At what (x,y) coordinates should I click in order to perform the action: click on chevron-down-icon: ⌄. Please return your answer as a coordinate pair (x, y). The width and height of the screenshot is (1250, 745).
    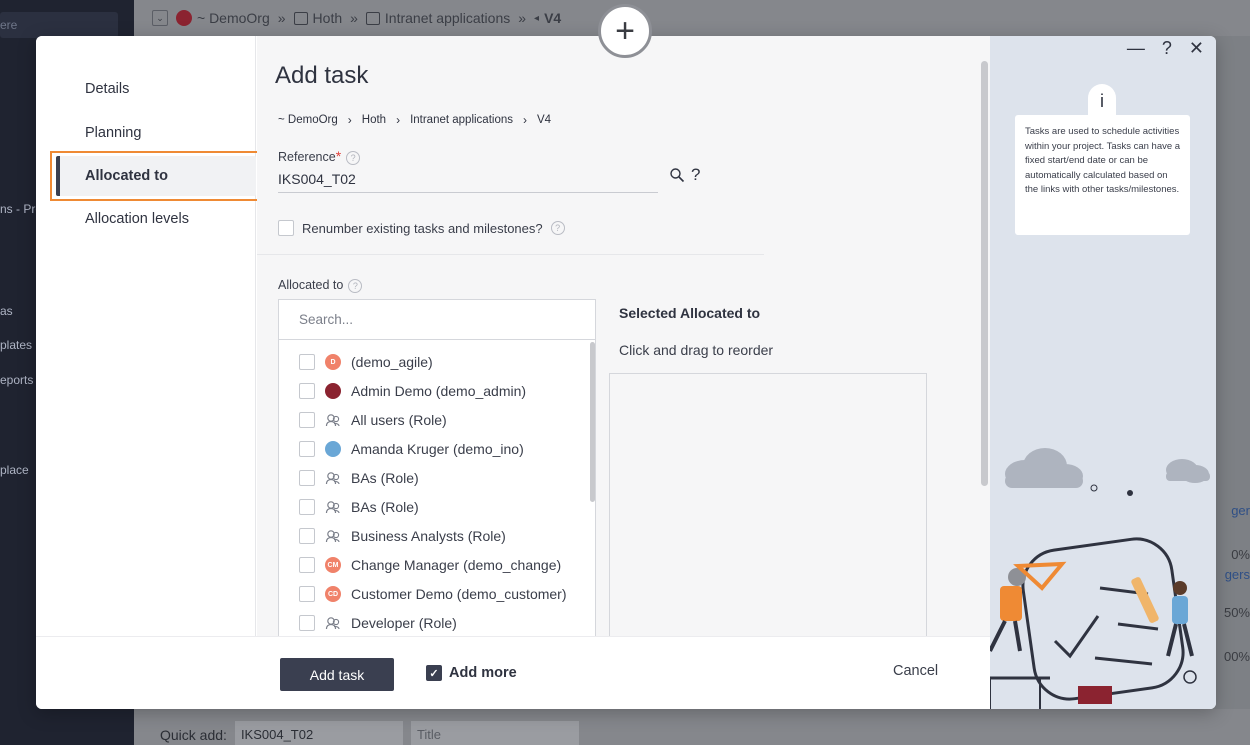
    Looking at the image, I should click on (160, 18).